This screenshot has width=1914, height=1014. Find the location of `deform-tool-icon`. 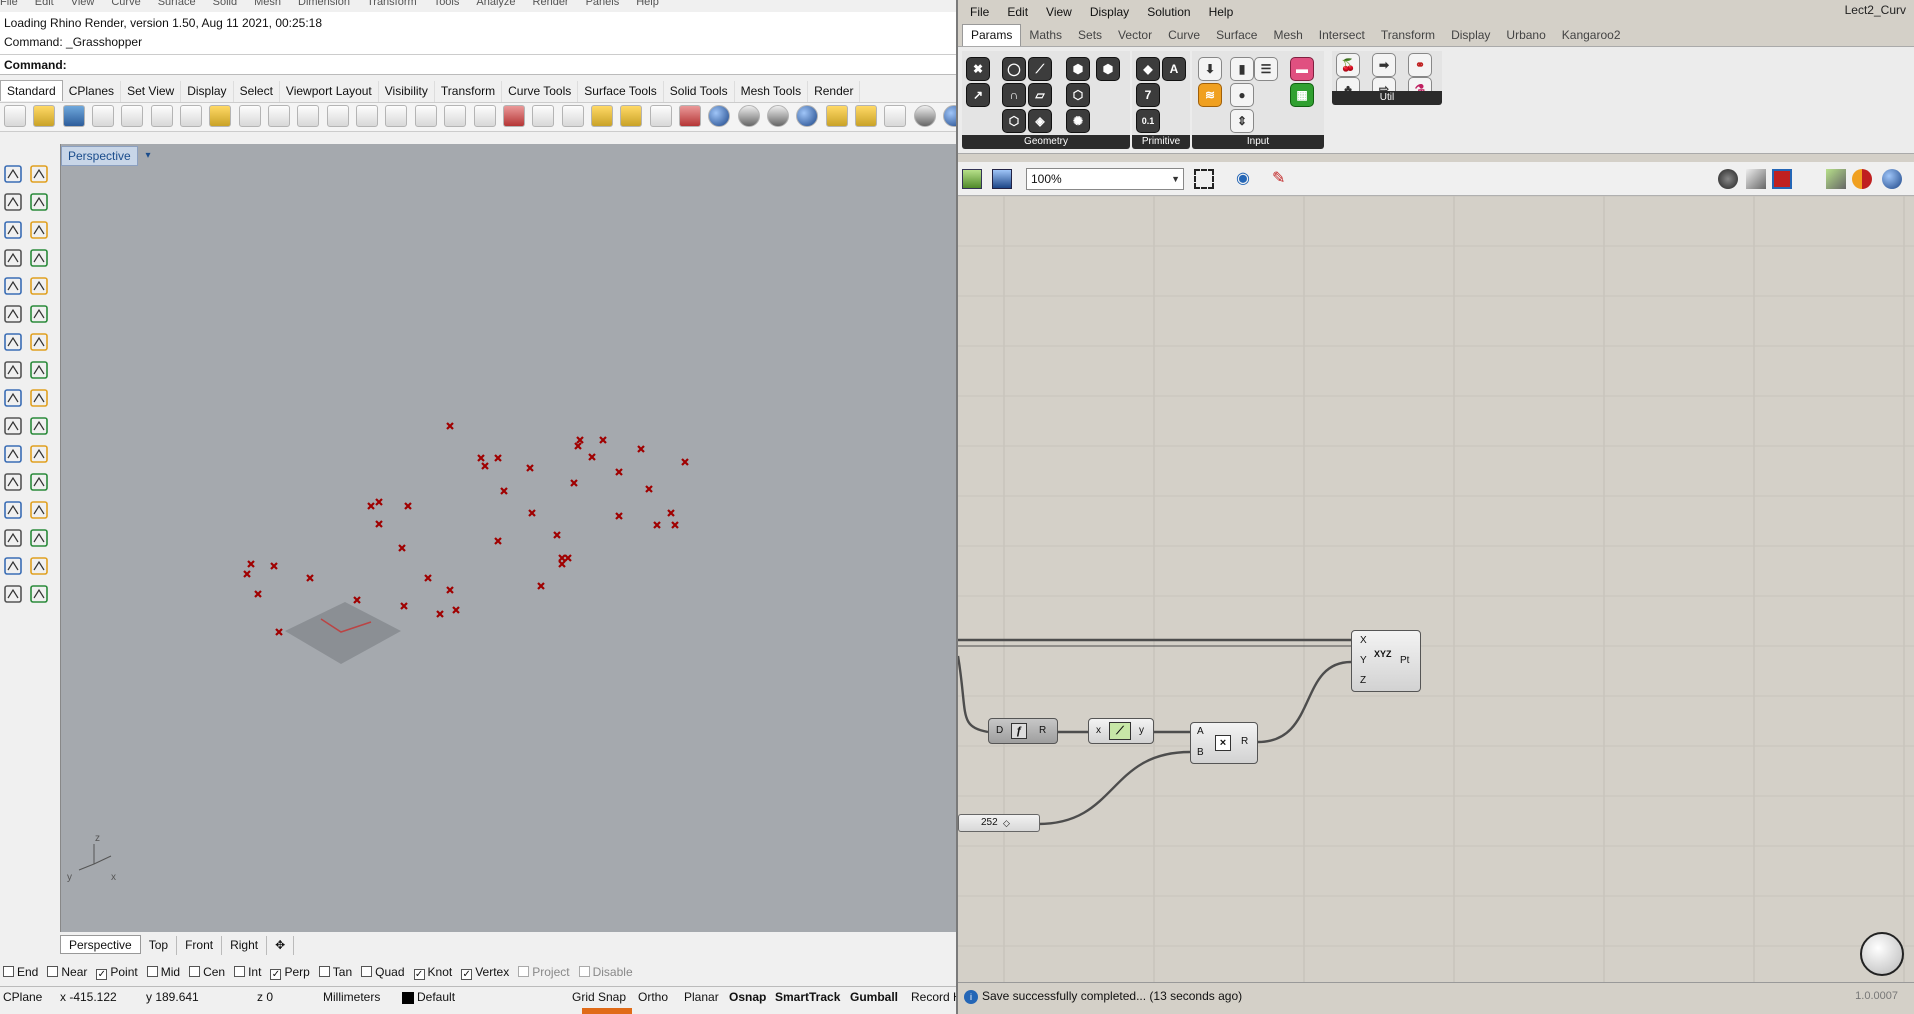

deform-tool-icon is located at coordinates (39, 370).